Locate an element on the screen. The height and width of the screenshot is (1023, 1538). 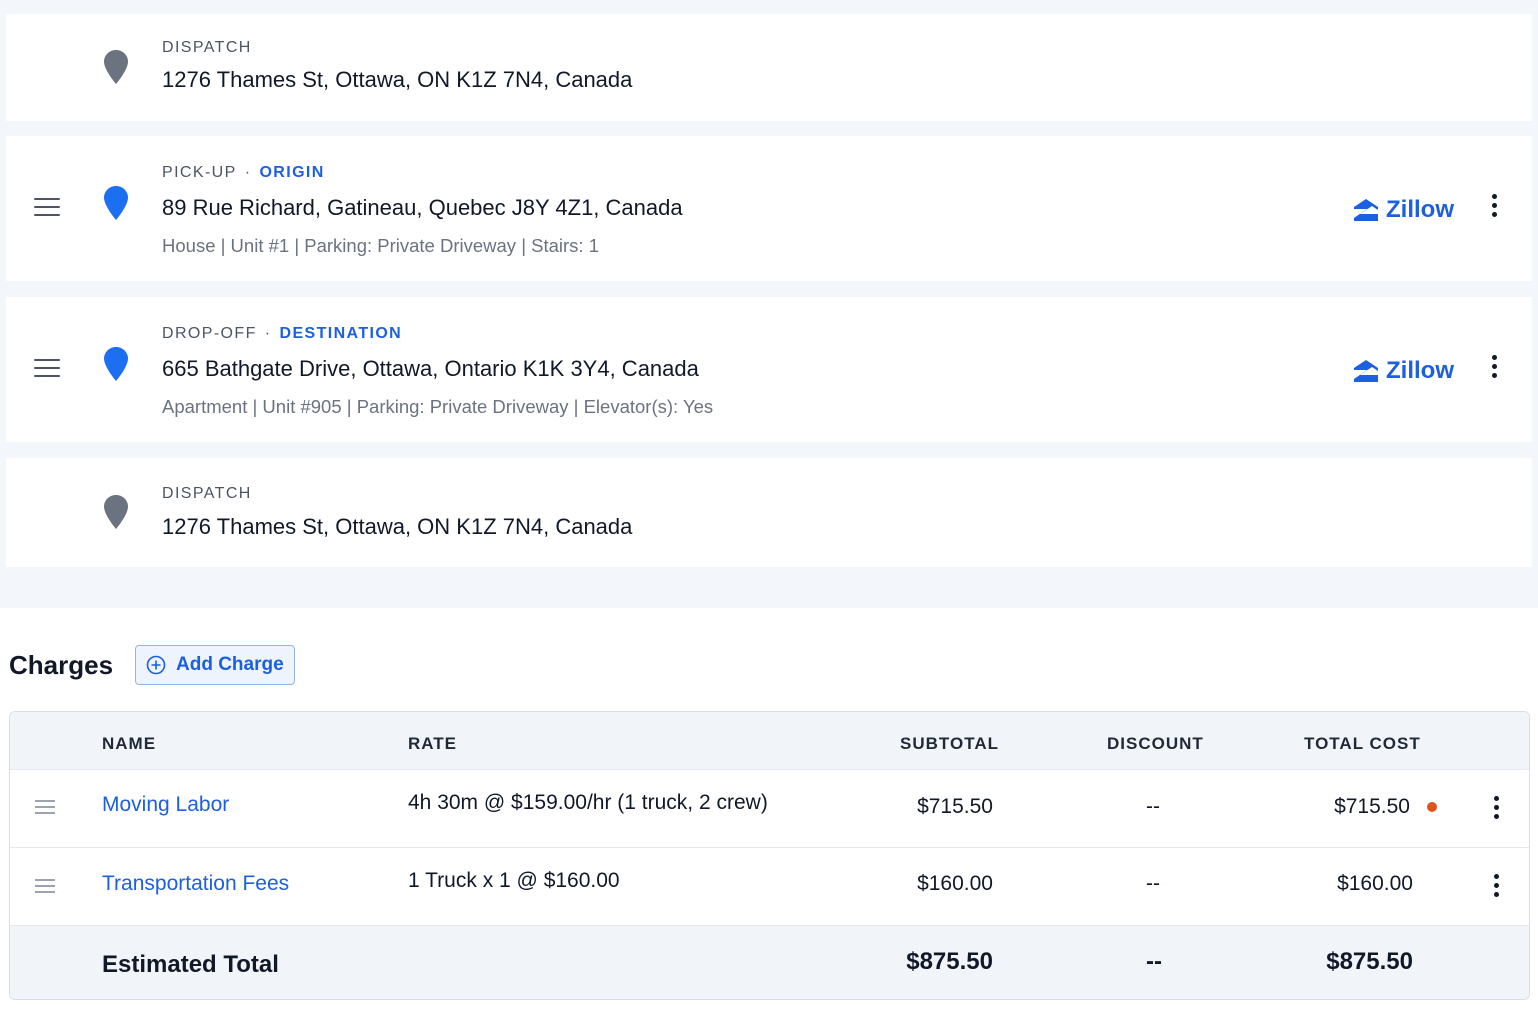
table-footer: Estimated Total $875.50 -- $875.50 is located at coordinates (769, 962).